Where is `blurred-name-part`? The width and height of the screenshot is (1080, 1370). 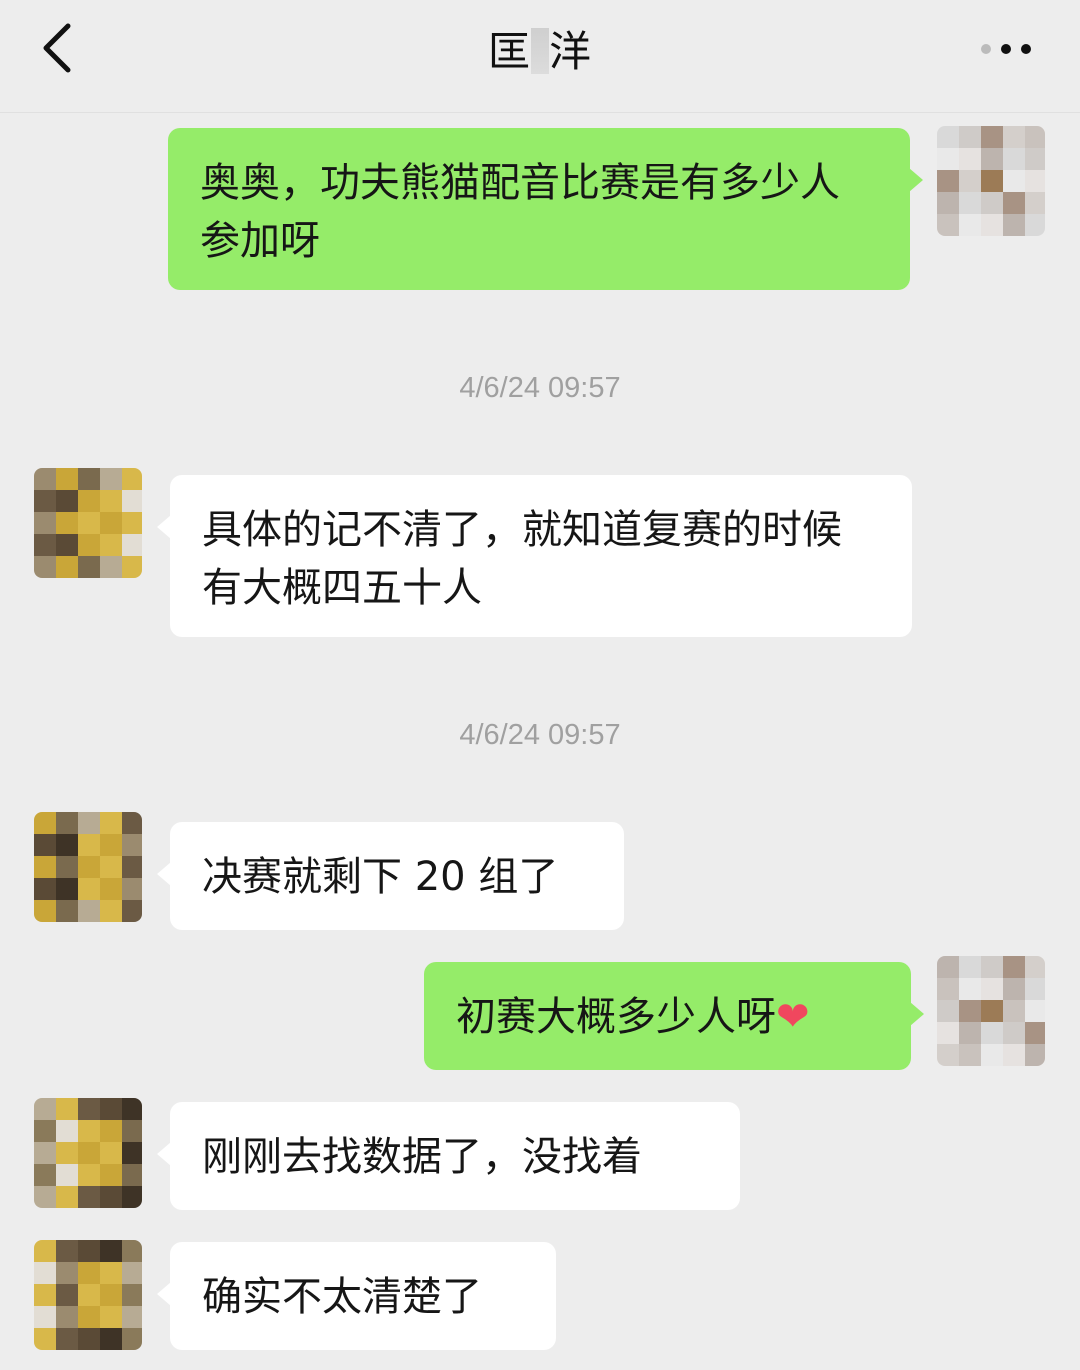 blurred-name-part is located at coordinates (540, 51).